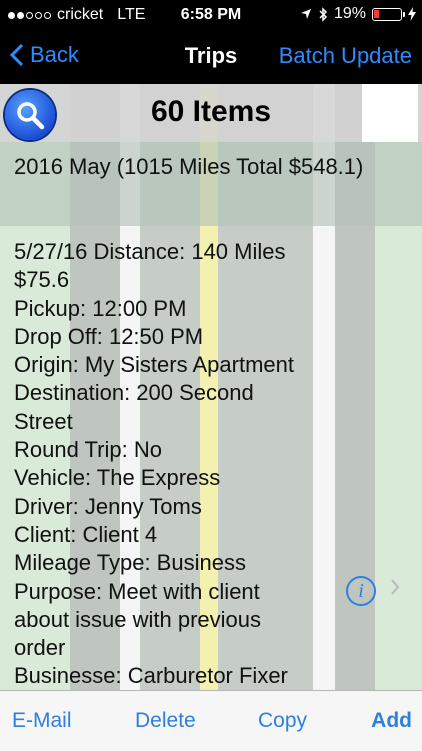 Image resolution: width=422 pixels, height=751 pixels. What do you see at coordinates (108, 506) in the screenshot?
I see `trip-detail-line: Driver: Jenny Toms` at bounding box center [108, 506].